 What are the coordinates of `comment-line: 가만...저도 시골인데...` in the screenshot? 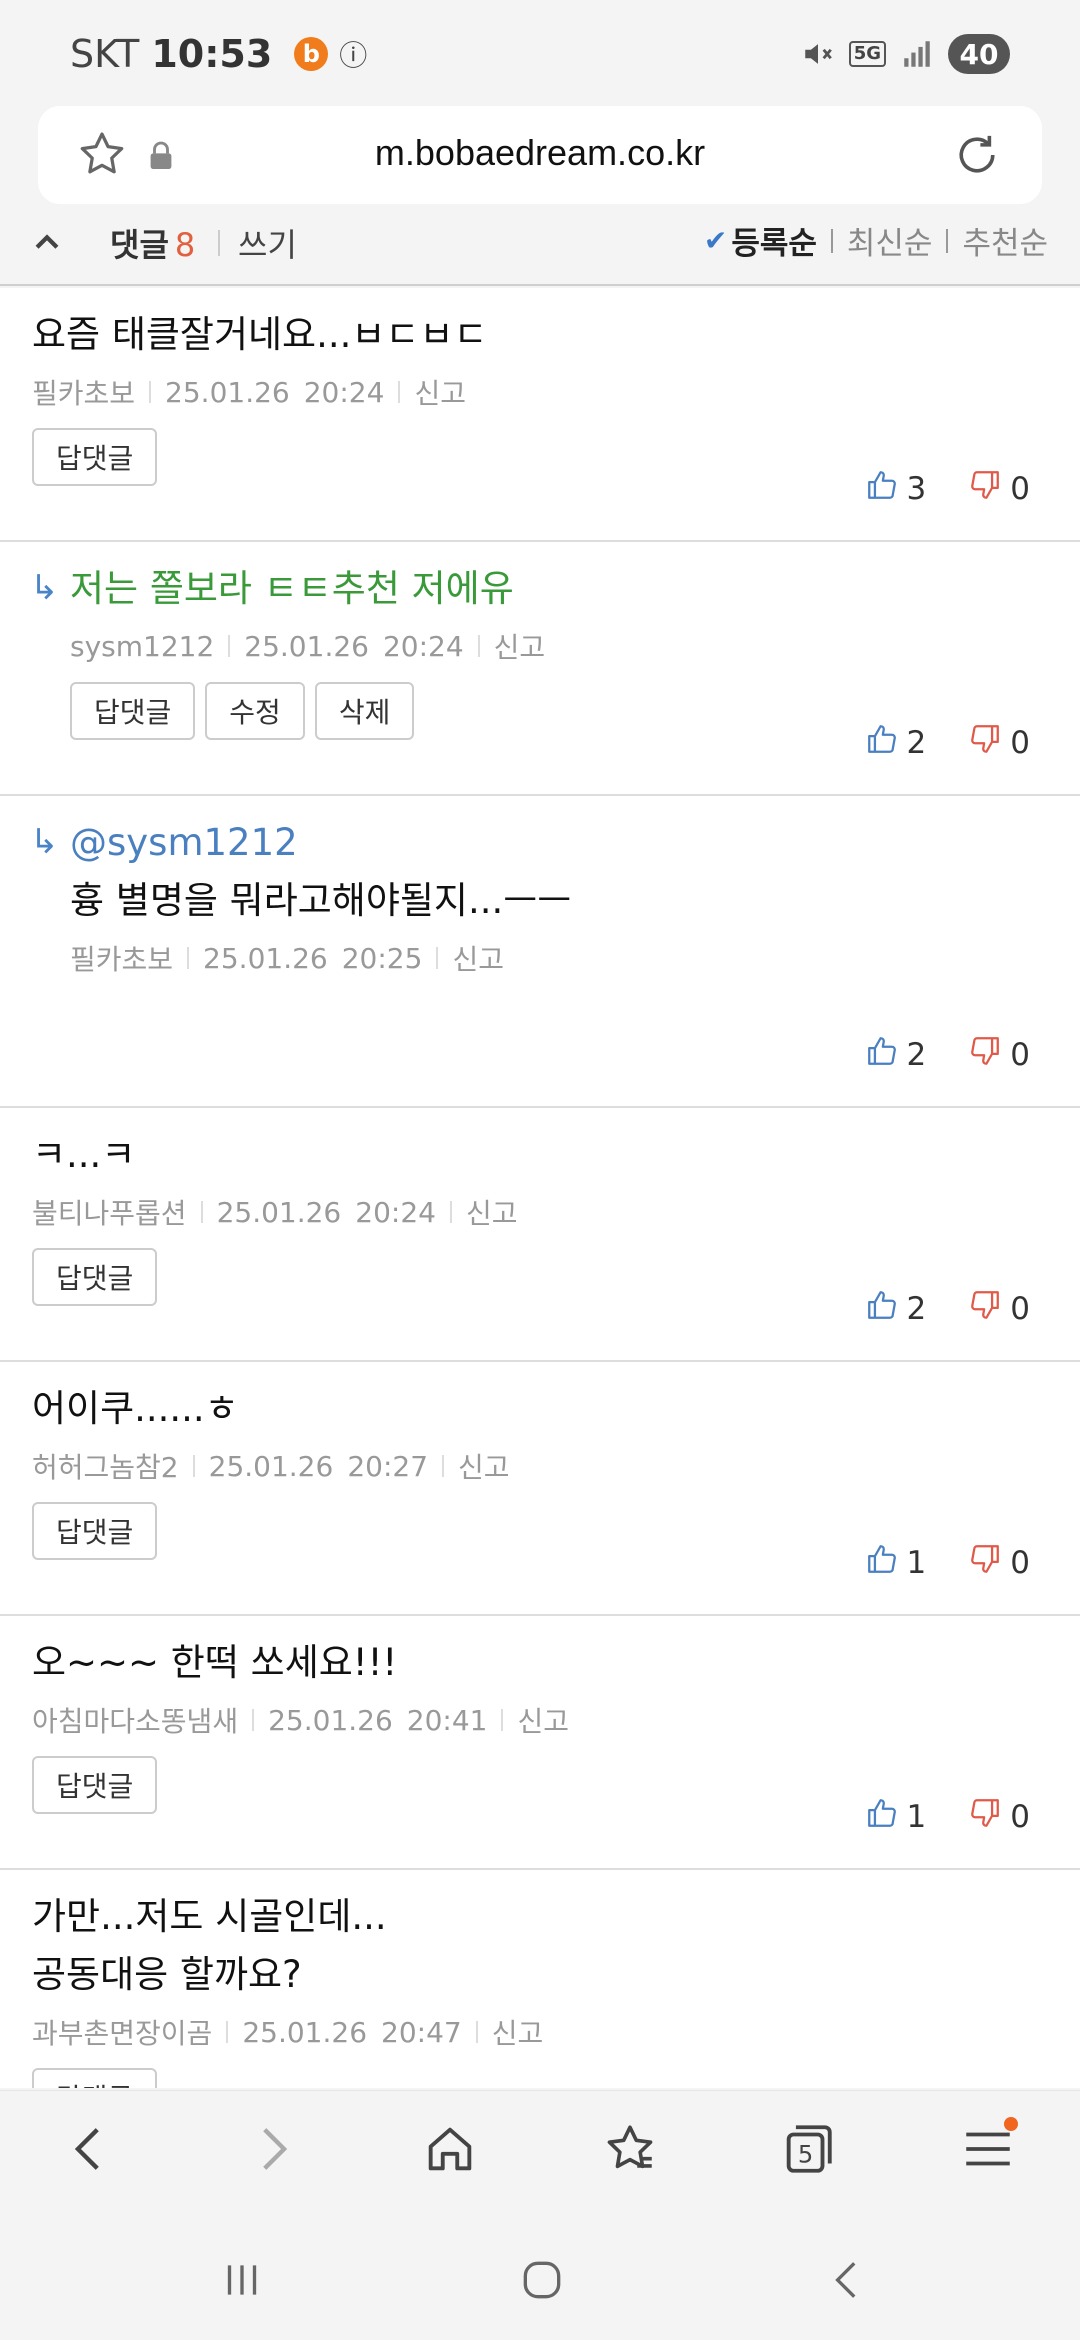 It's located at (209, 1916).